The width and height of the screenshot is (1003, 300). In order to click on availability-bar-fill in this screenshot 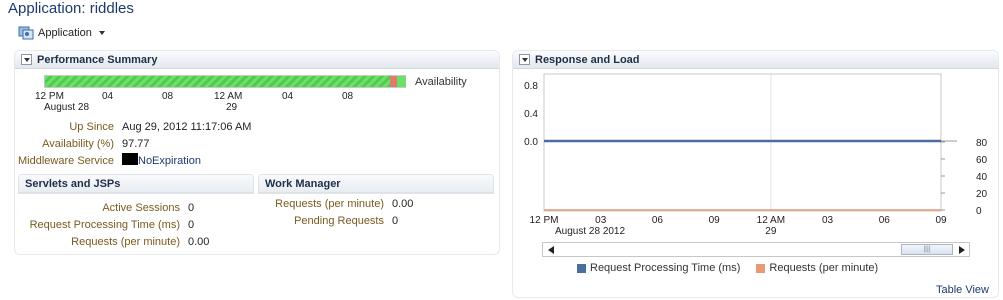, I will do `click(217, 81)`.